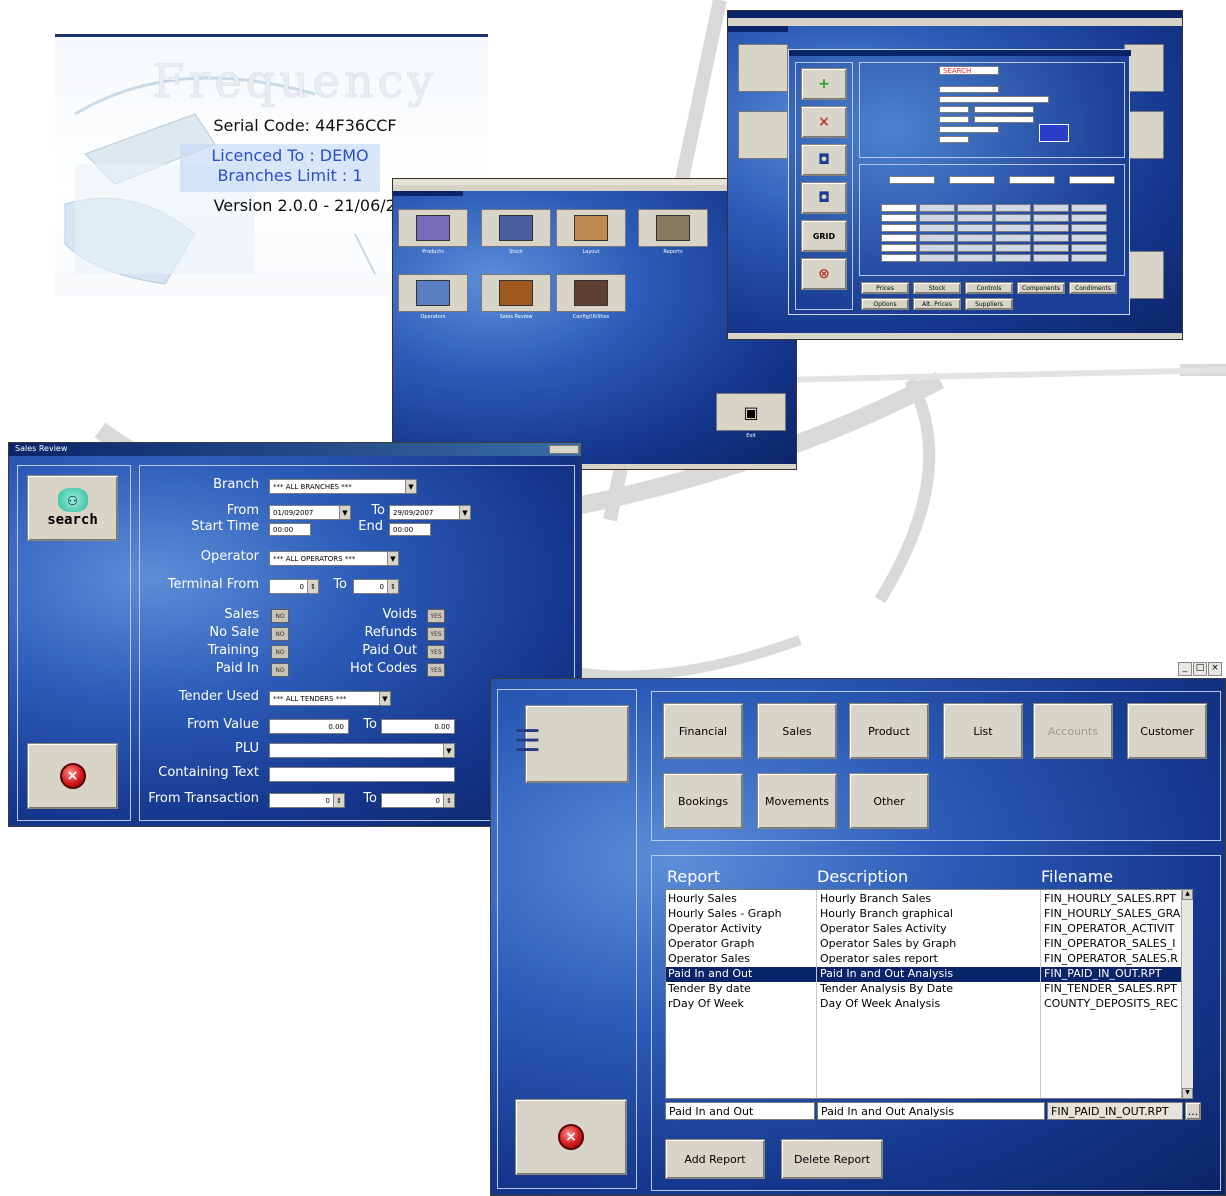 This screenshot has width=1226, height=1196. Describe the element at coordinates (703, 801) in the screenshot. I see `category-bookings-button: Bookings` at that location.